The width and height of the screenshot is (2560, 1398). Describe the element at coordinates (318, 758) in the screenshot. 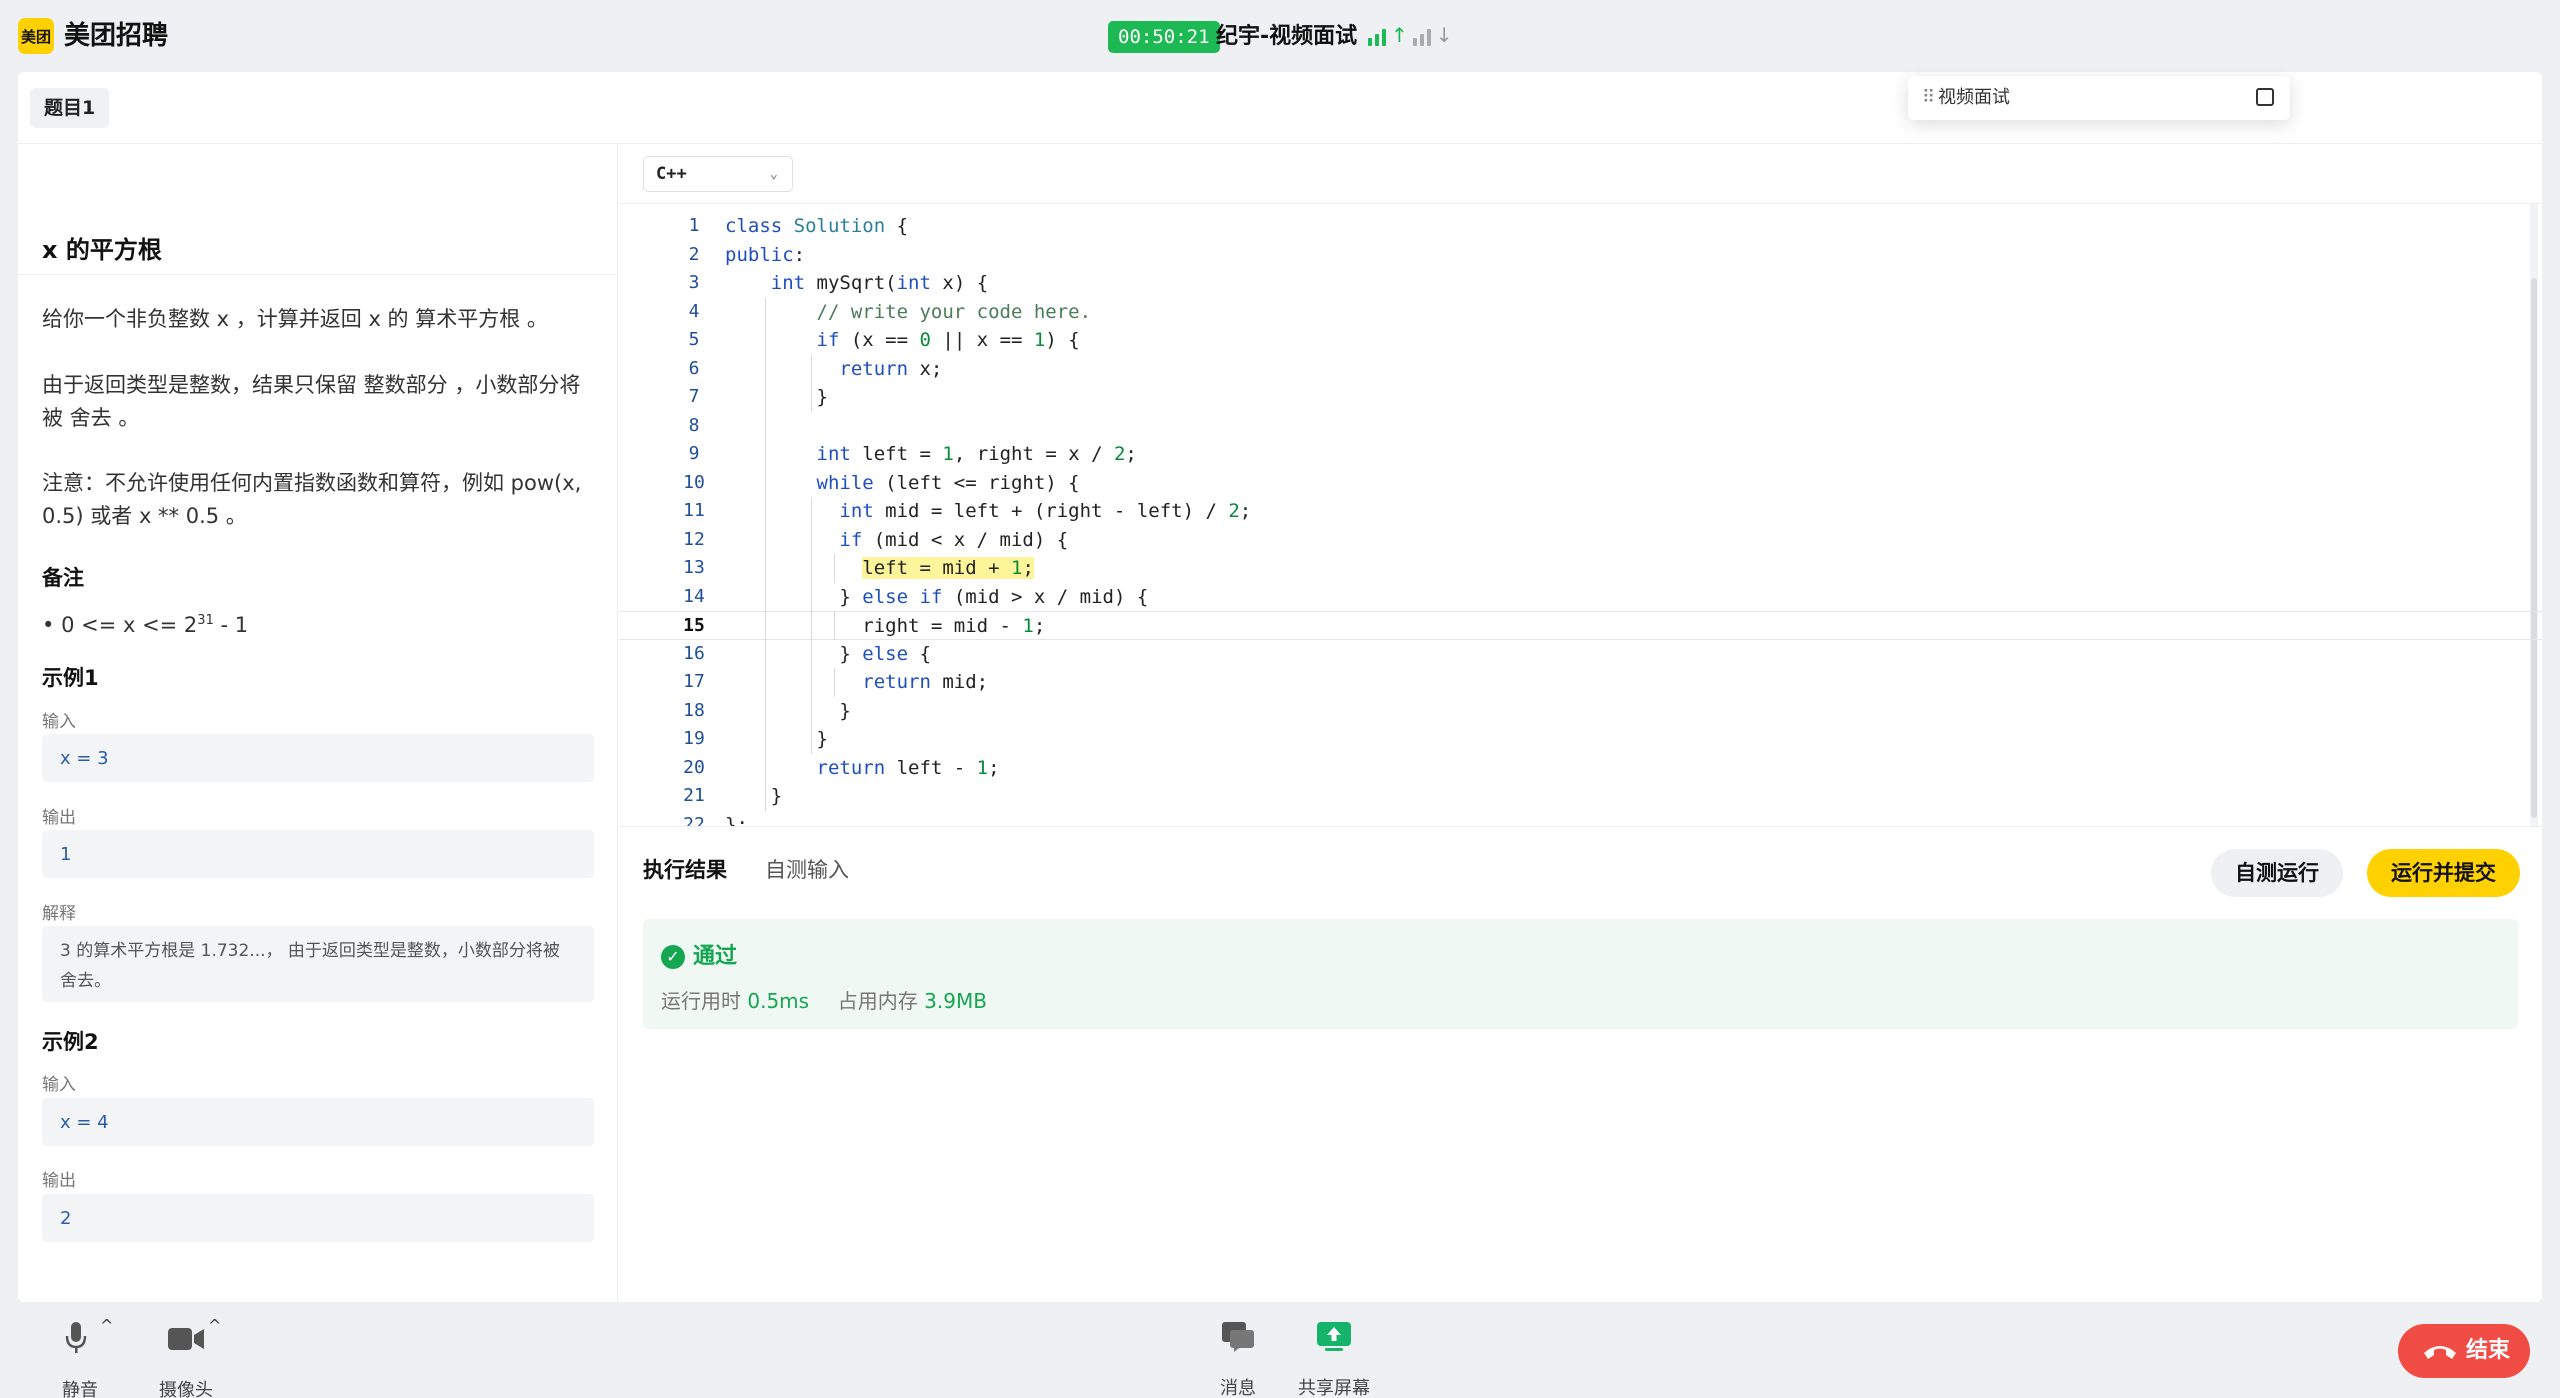

I see `example-input: x = 3` at that location.